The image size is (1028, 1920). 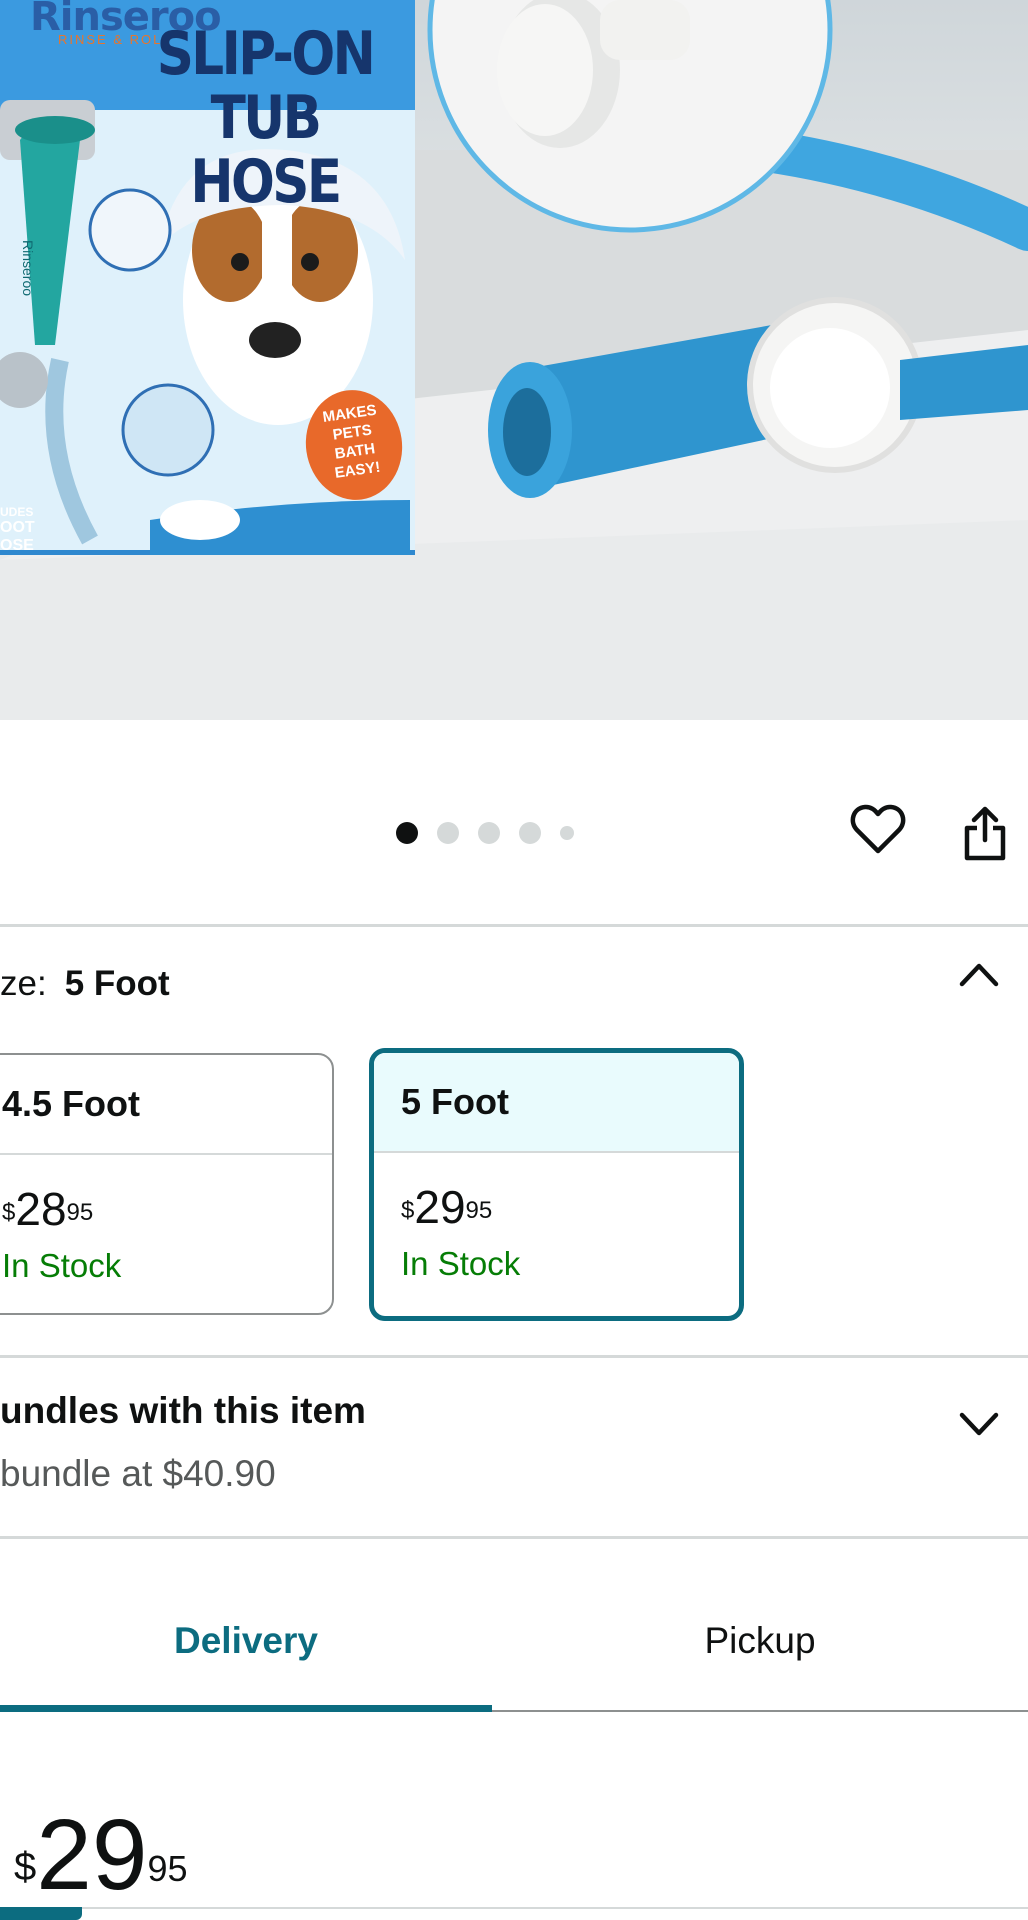 I want to click on box-edge-line: OSE, so click(x=17, y=545).